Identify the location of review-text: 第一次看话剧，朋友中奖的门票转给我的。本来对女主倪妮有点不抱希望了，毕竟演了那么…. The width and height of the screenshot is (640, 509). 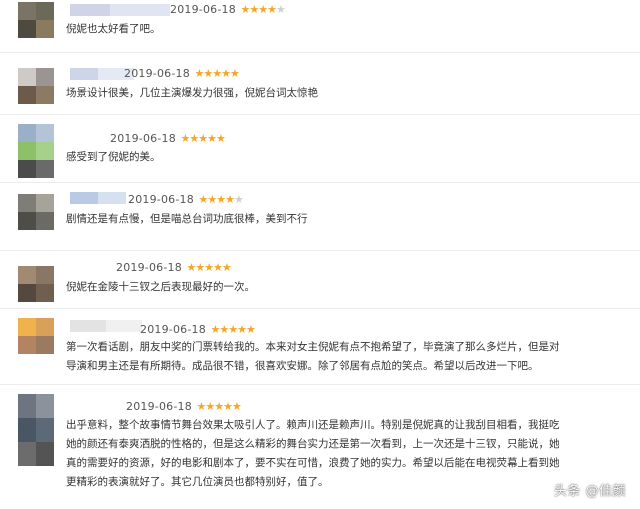
(313, 357).